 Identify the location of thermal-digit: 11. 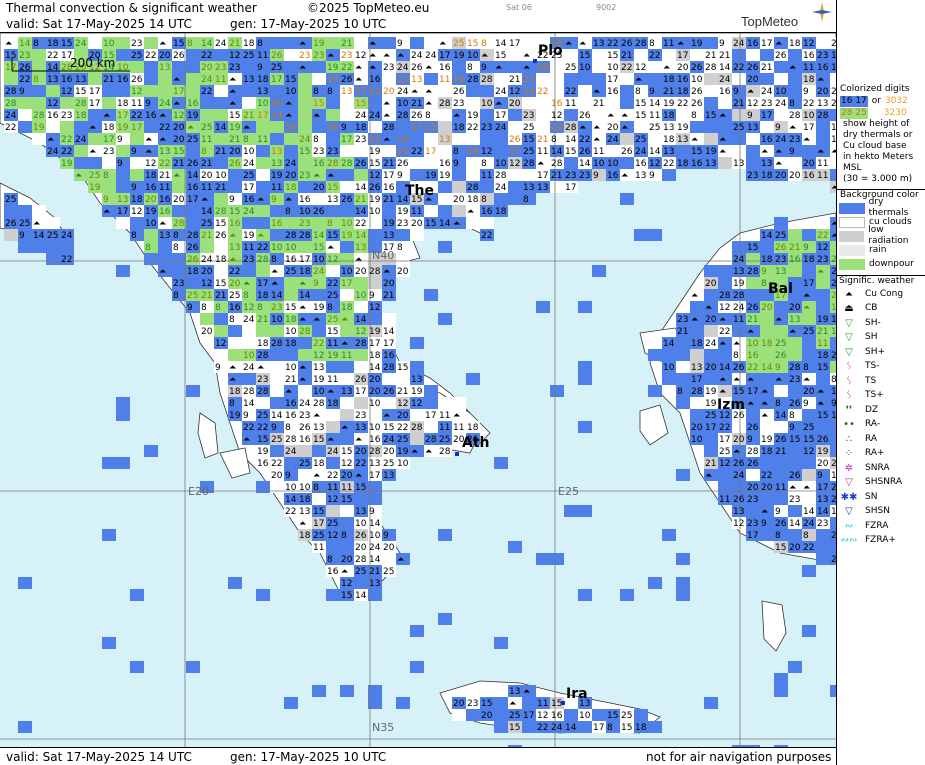
(542, 704).